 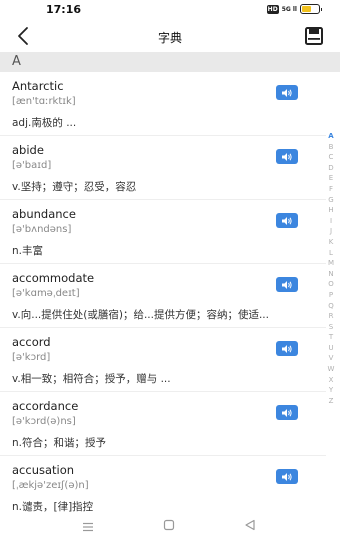 I want to click on menu-icon, so click(x=88, y=527).